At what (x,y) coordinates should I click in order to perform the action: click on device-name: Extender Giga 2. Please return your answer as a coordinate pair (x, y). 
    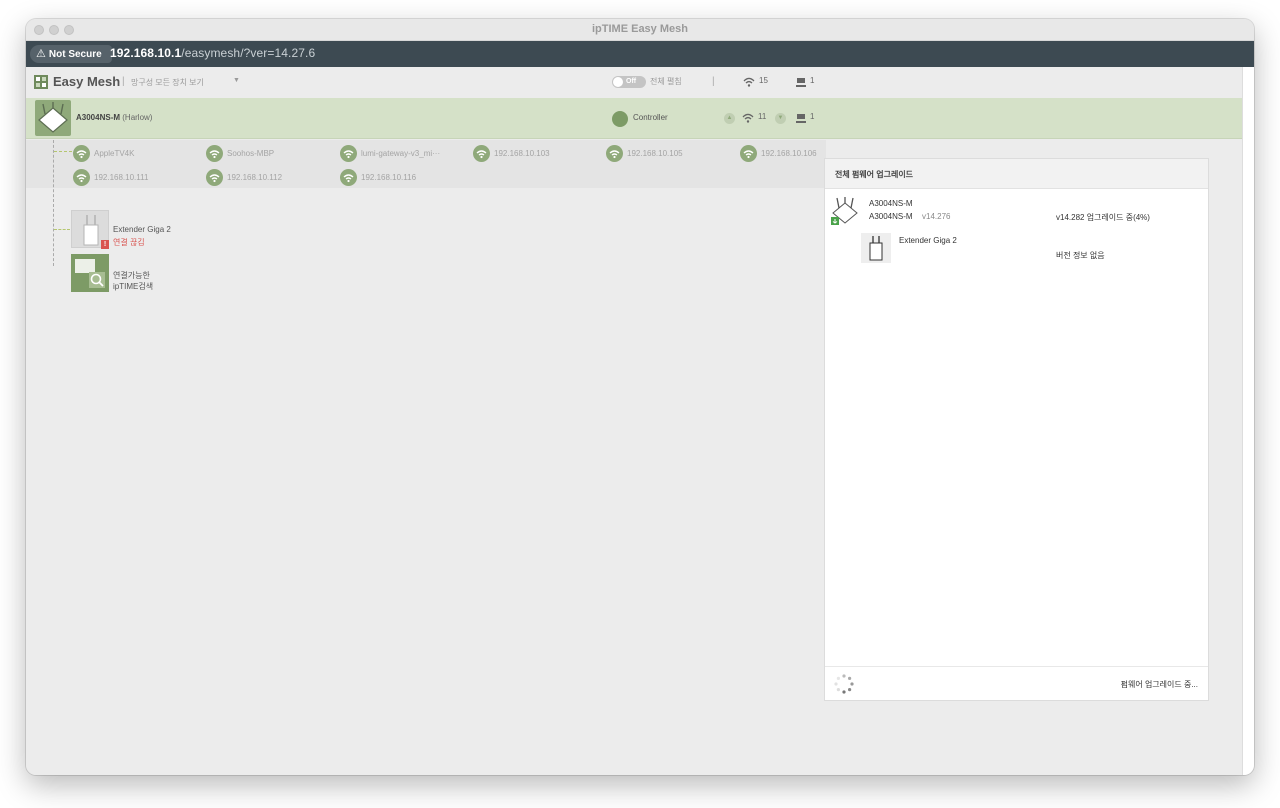
    Looking at the image, I should click on (928, 240).